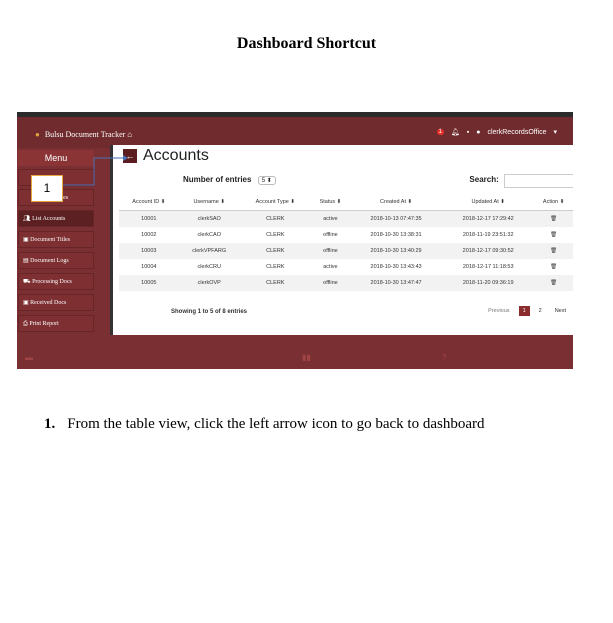 This screenshot has width=613, height=623. What do you see at coordinates (498, 311) in the screenshot?
I see `pagination-previous: Previous` at bounding box center [498, 311].